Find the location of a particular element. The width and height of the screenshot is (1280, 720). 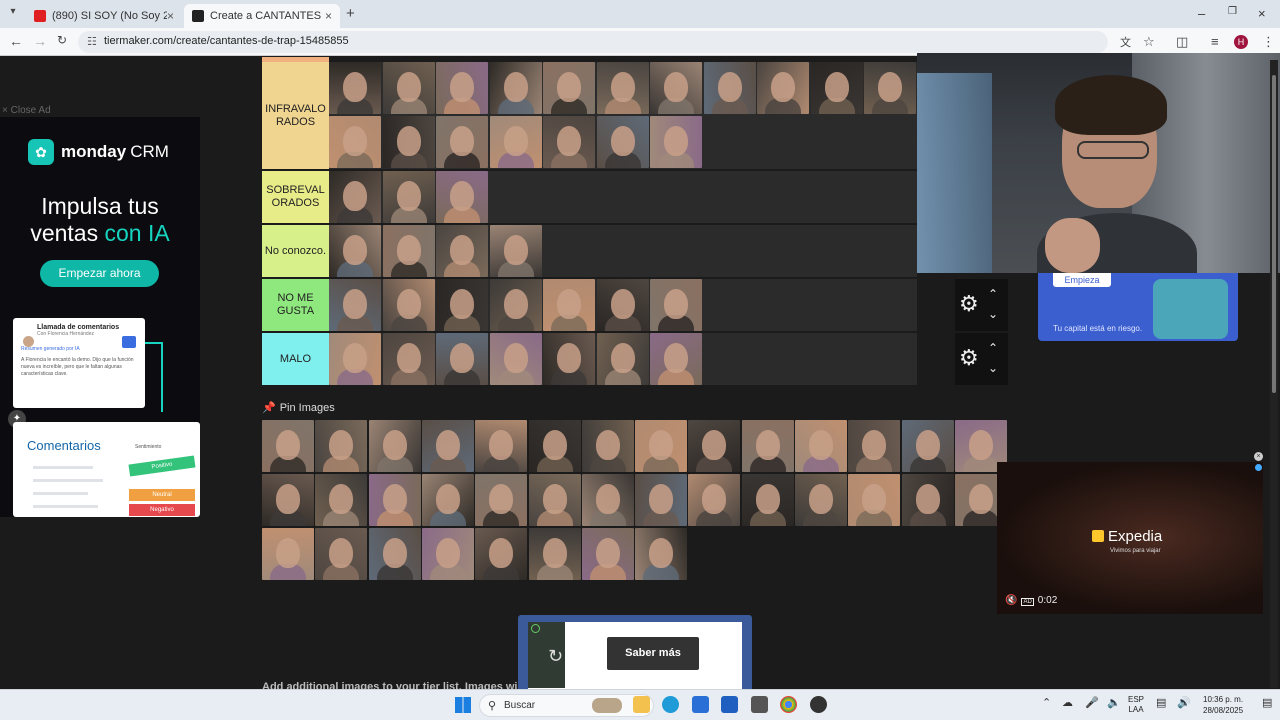

minimize-button: – is located at coordinates (1201, 13).